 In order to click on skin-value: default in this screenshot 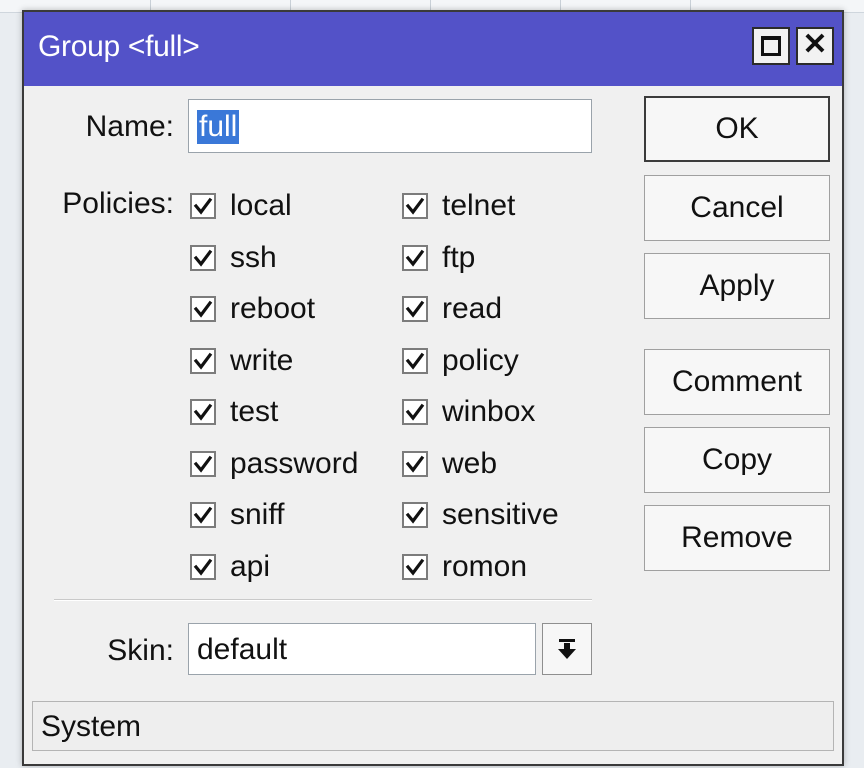, I will do `click(242, 649)`.